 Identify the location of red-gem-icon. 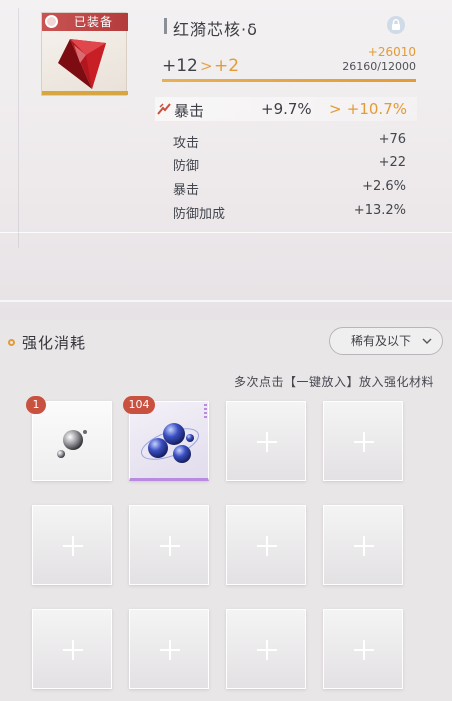
(82, 64).